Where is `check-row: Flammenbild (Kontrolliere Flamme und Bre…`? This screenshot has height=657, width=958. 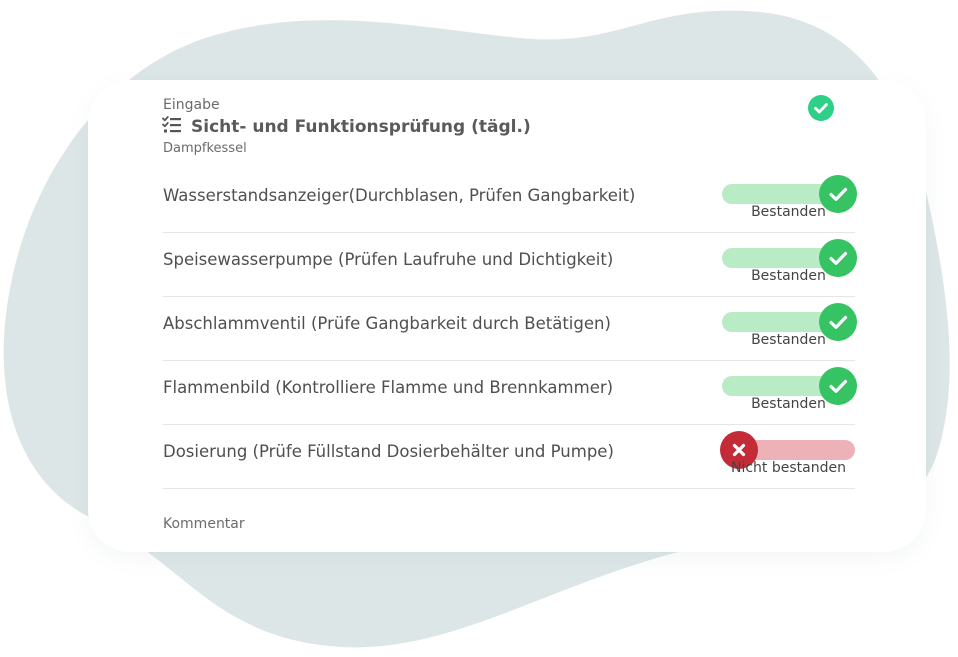
check-row: Flammenbild (Kontrolliere Flamme und Bre… is located at coordinates (510, 392).